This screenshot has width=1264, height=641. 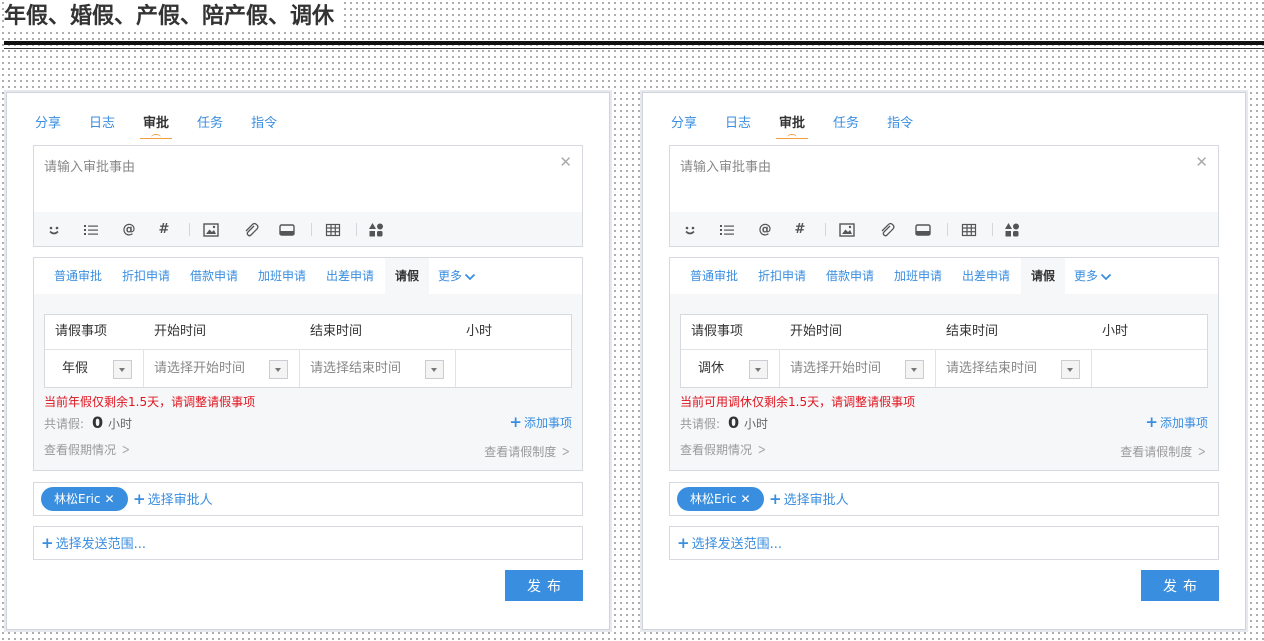 I want to click on leave-type-value: 调休, so click(x=711, y=368).